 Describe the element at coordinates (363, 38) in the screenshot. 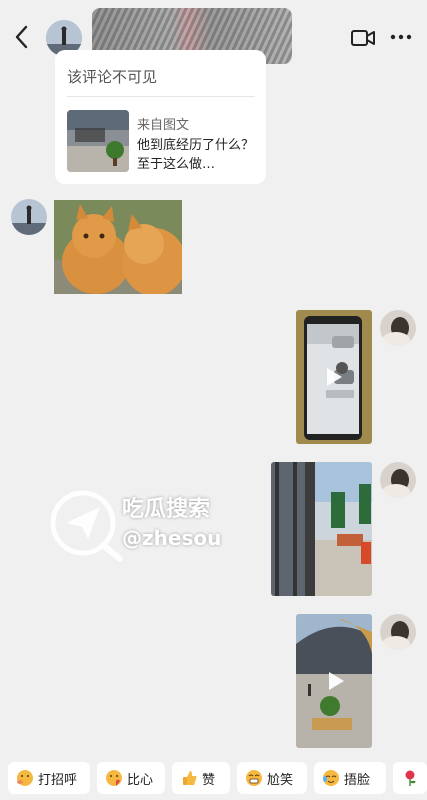

I see `video-call-icon` at that location.